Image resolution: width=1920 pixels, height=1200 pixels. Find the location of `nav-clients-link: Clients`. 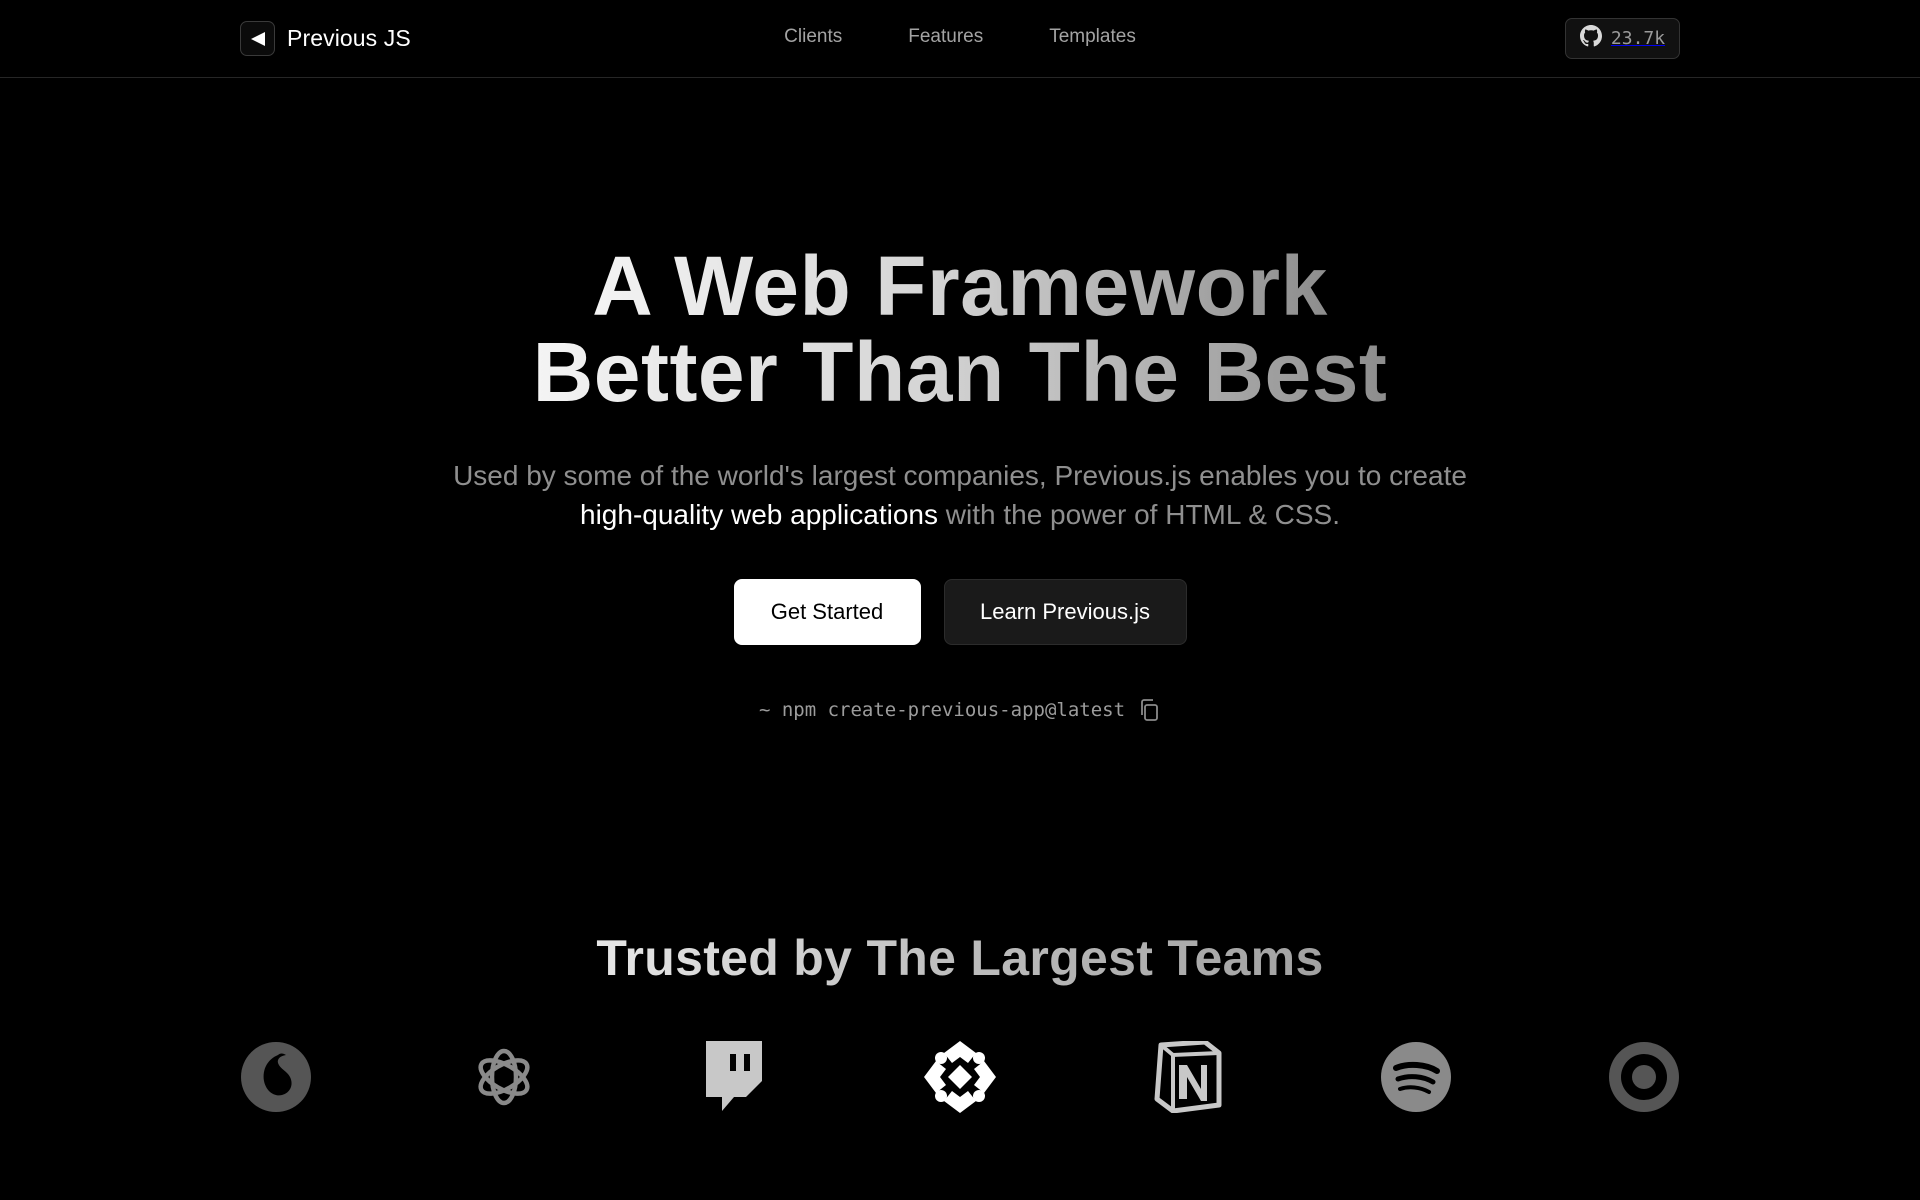

nav-clients-link: Clients is located at coordinates (813, 37).